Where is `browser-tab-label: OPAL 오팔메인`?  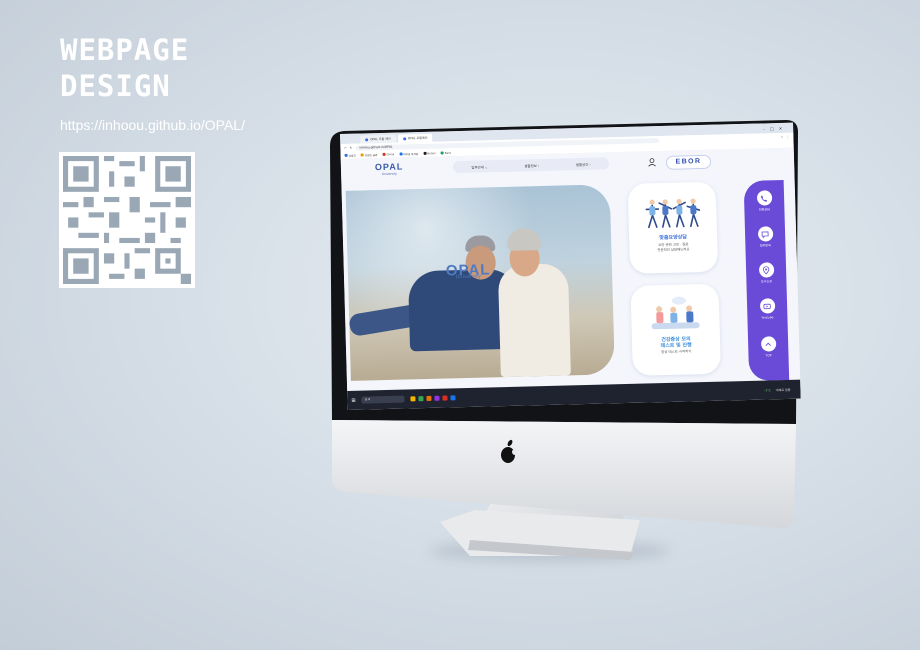
browser-tab-label: OPAL 오팔메인 is located at coordinates (417, 138).